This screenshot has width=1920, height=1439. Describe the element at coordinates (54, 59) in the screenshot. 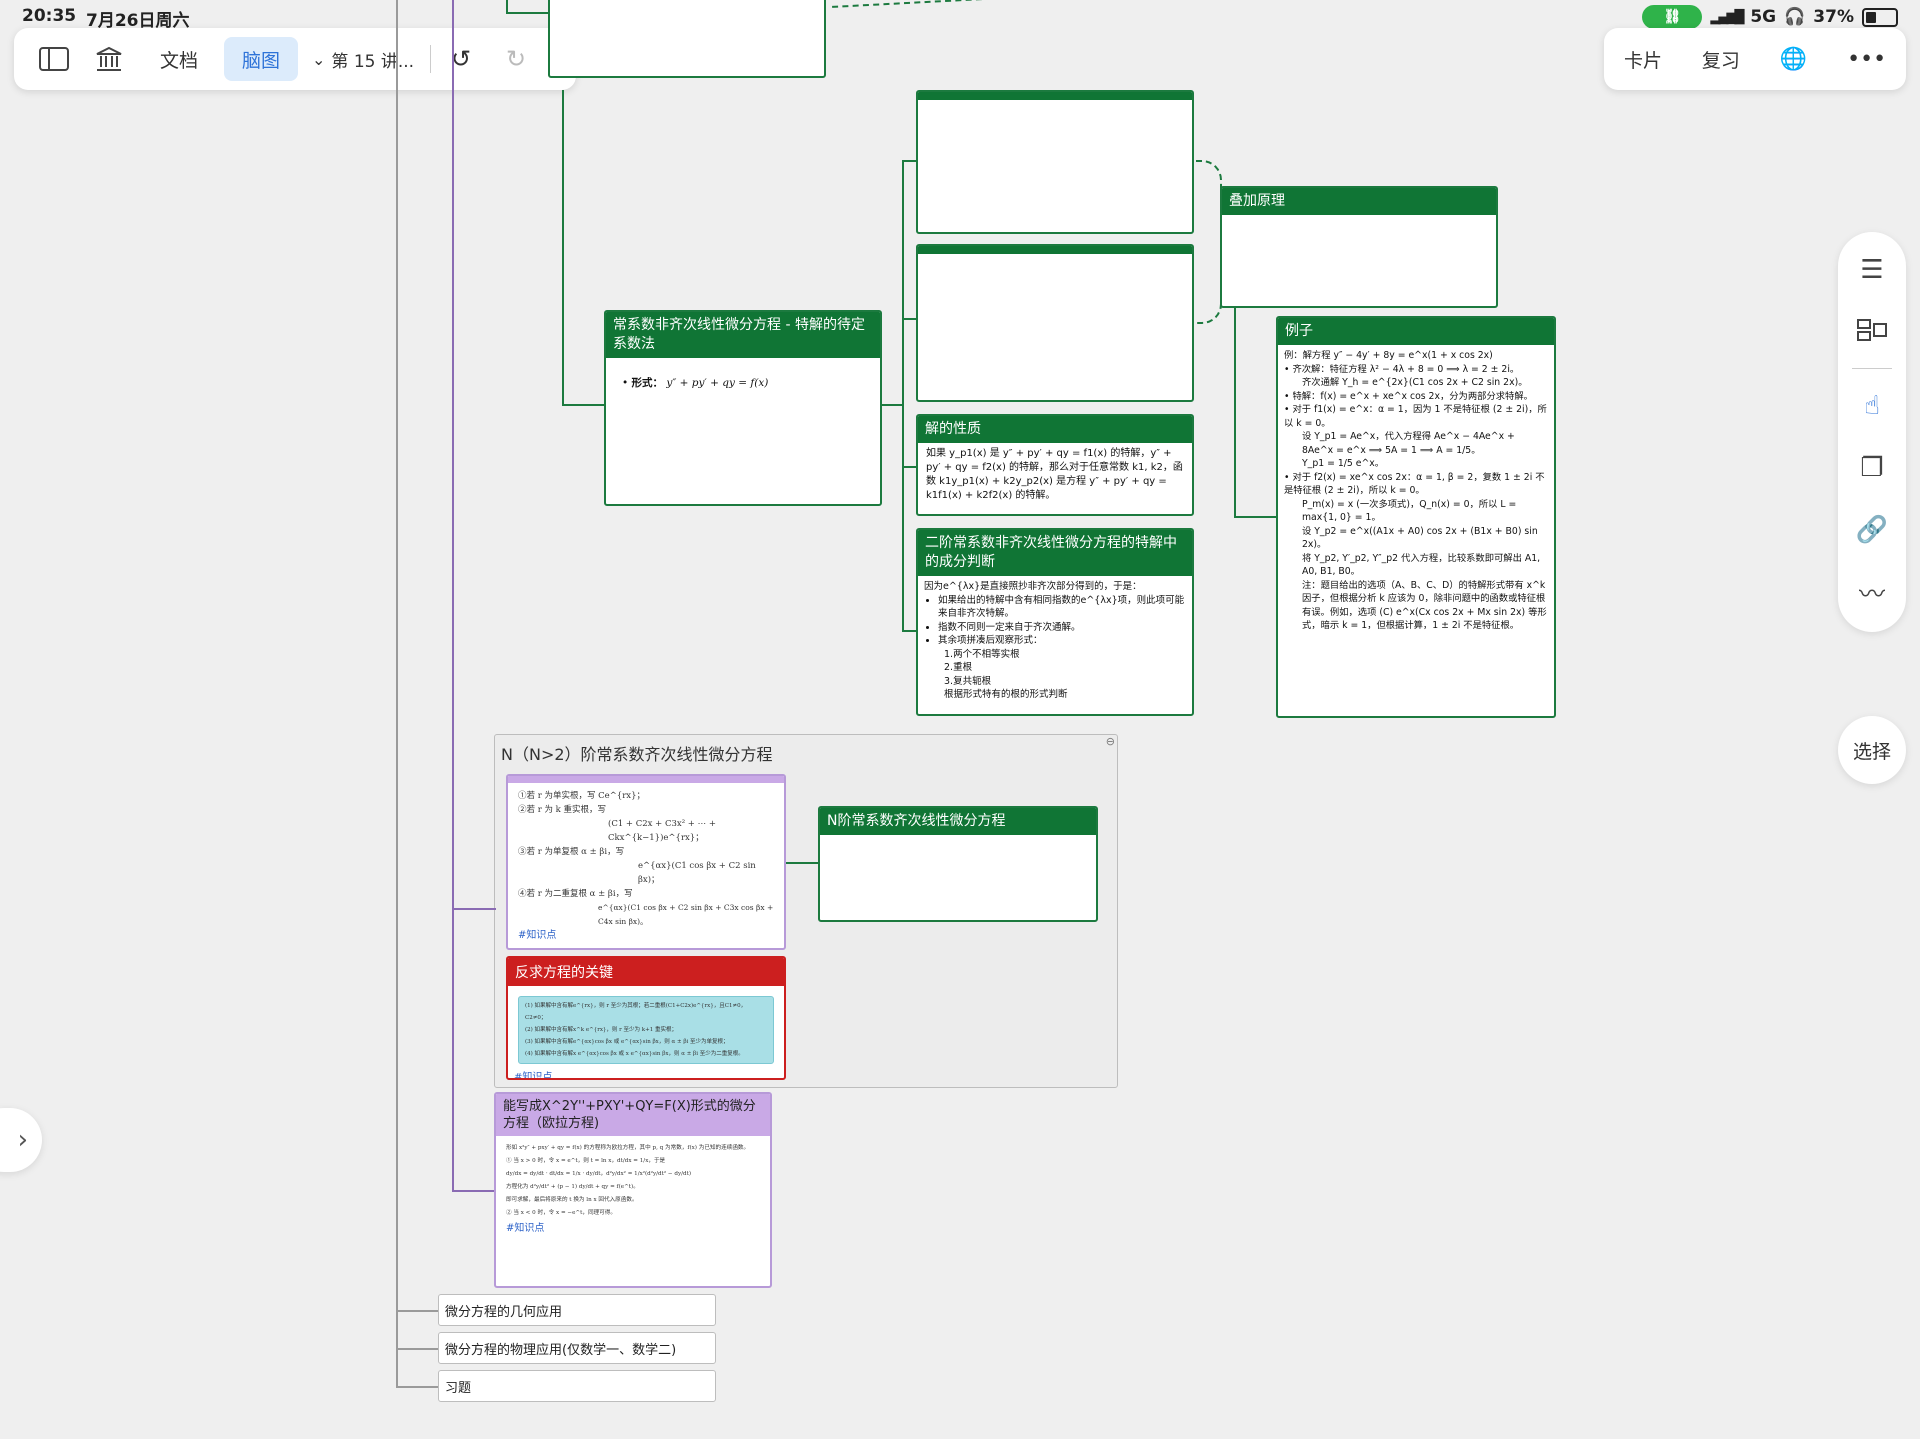

I see `sidebar-toggle-icon` at that location.